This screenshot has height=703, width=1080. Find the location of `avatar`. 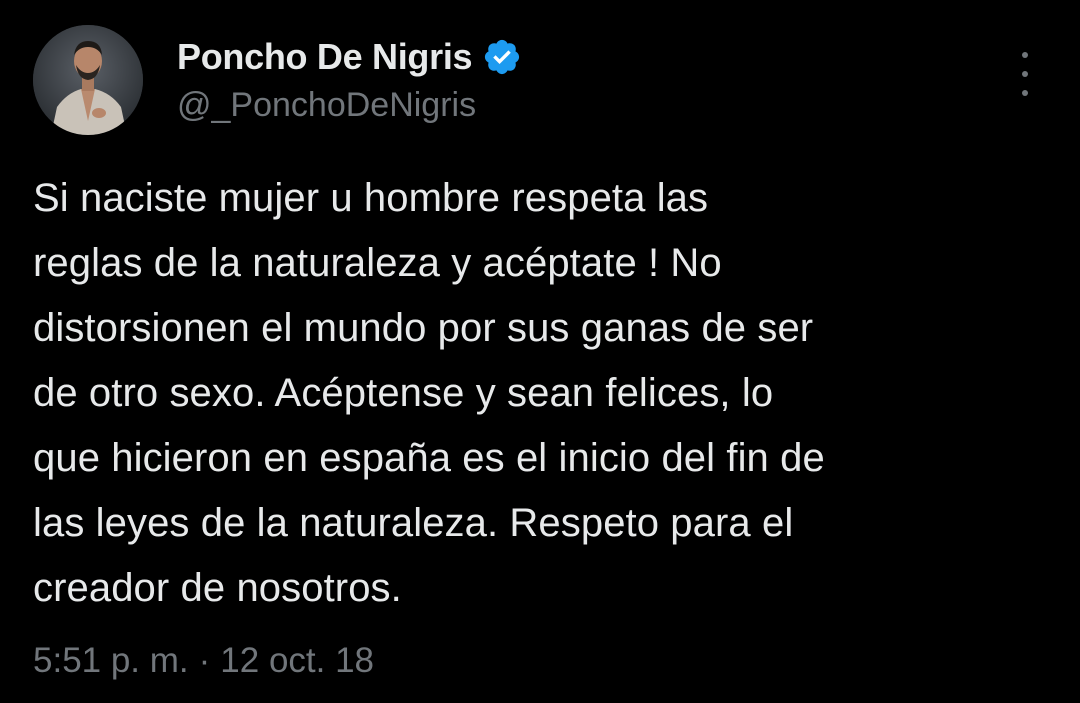

avatar is located at coordinates (88, 80).